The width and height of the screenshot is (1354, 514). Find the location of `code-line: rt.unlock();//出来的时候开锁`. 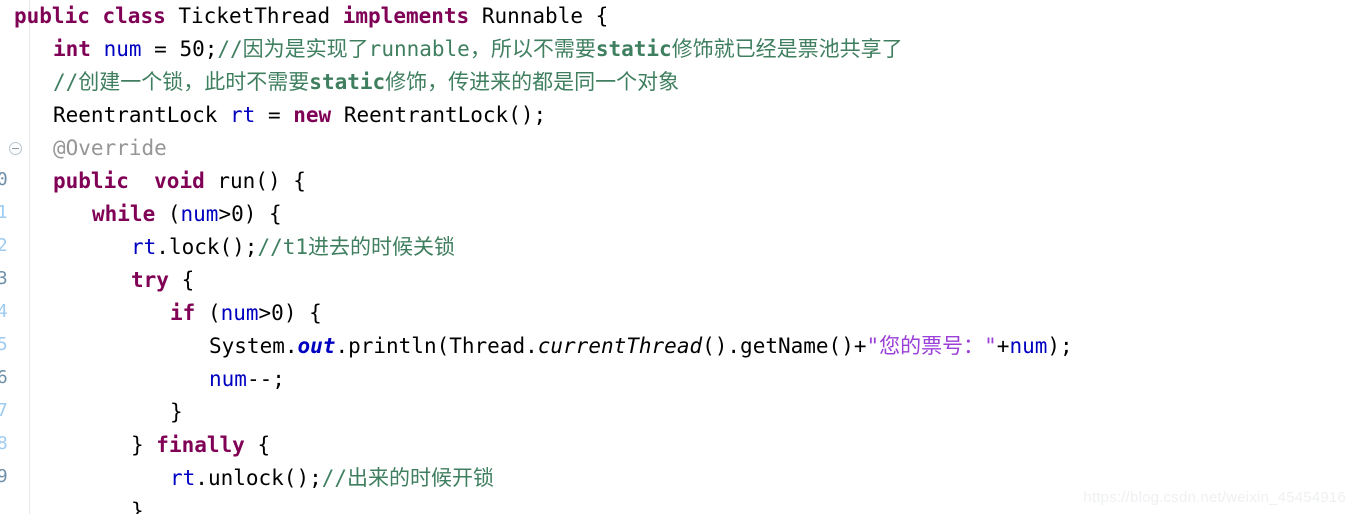

code-line: rt.unlock();//出来的时候开锁 is located at coordinates (247, 478).